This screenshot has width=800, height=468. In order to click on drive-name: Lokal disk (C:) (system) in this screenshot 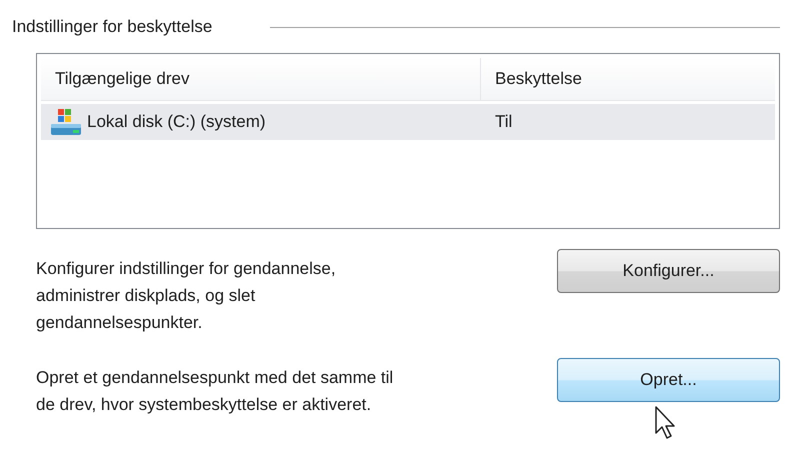, I will do `click(176, 122)`.